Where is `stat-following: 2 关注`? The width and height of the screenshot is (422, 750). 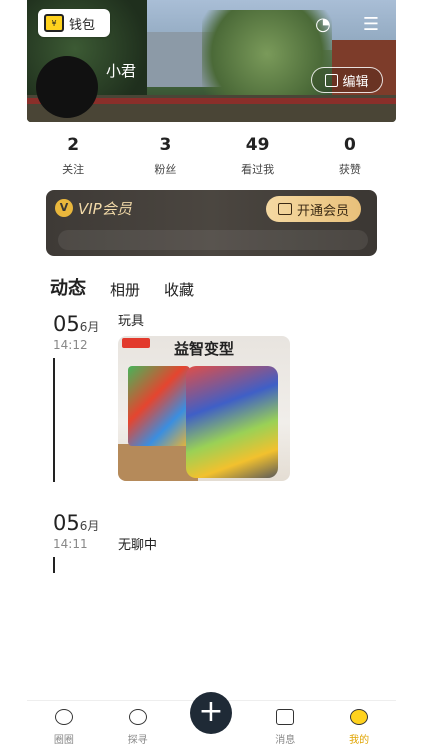 stat-following: 2 关注 is located at coordinates (73, 155).